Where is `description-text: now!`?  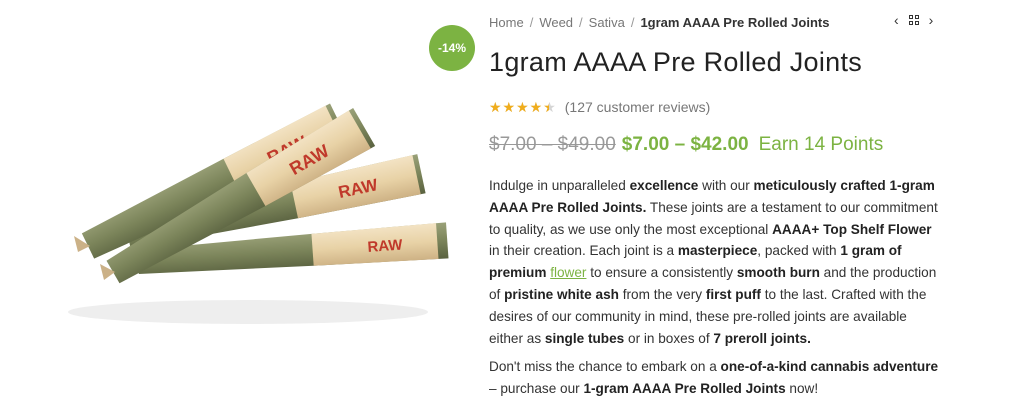 description-text: now! is located at coordinates (802, 388).